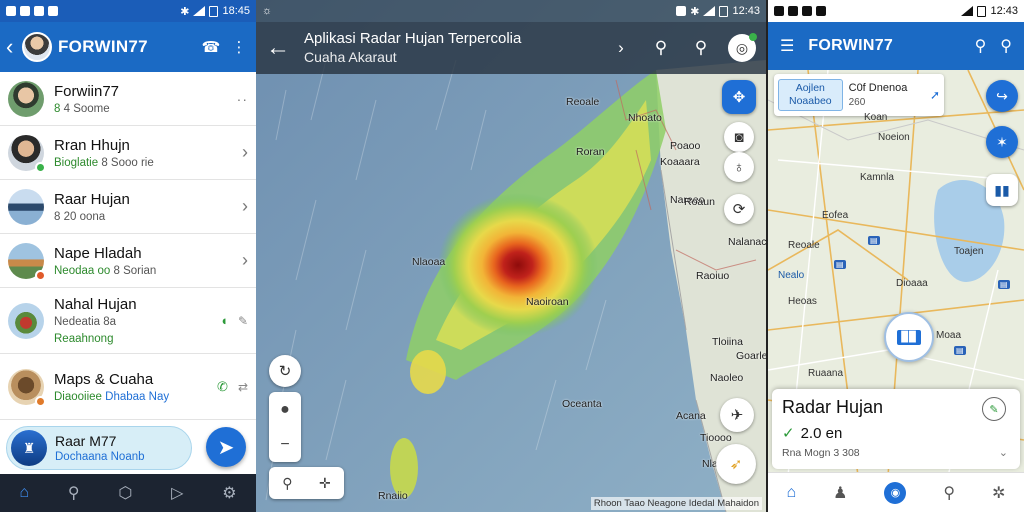  I want to click on sheet-value: 2.0 en, so click(821, 433).